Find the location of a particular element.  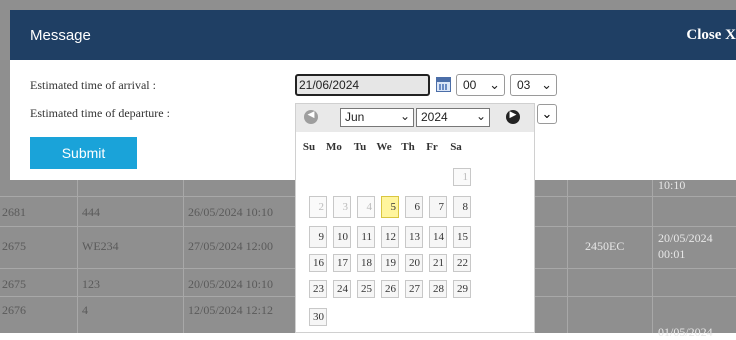

calendar-day: 16 is located at coordinates (318, 263).